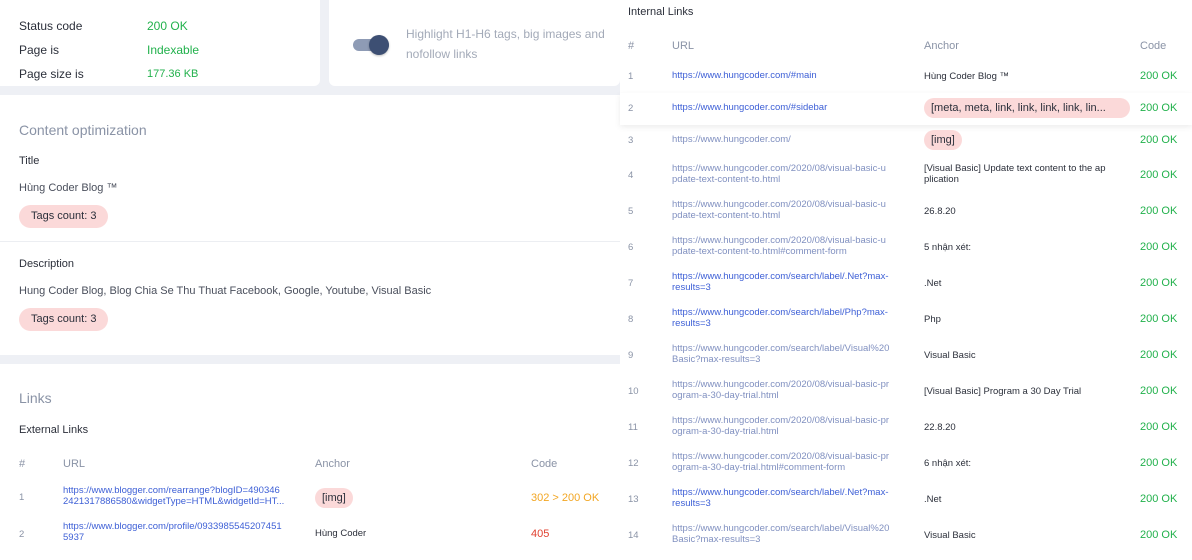 This screenshot has width=1192, height=560. Describe the element at coordinates (22, 464) in the screenshot. I see `external-col-number: #` at that location.